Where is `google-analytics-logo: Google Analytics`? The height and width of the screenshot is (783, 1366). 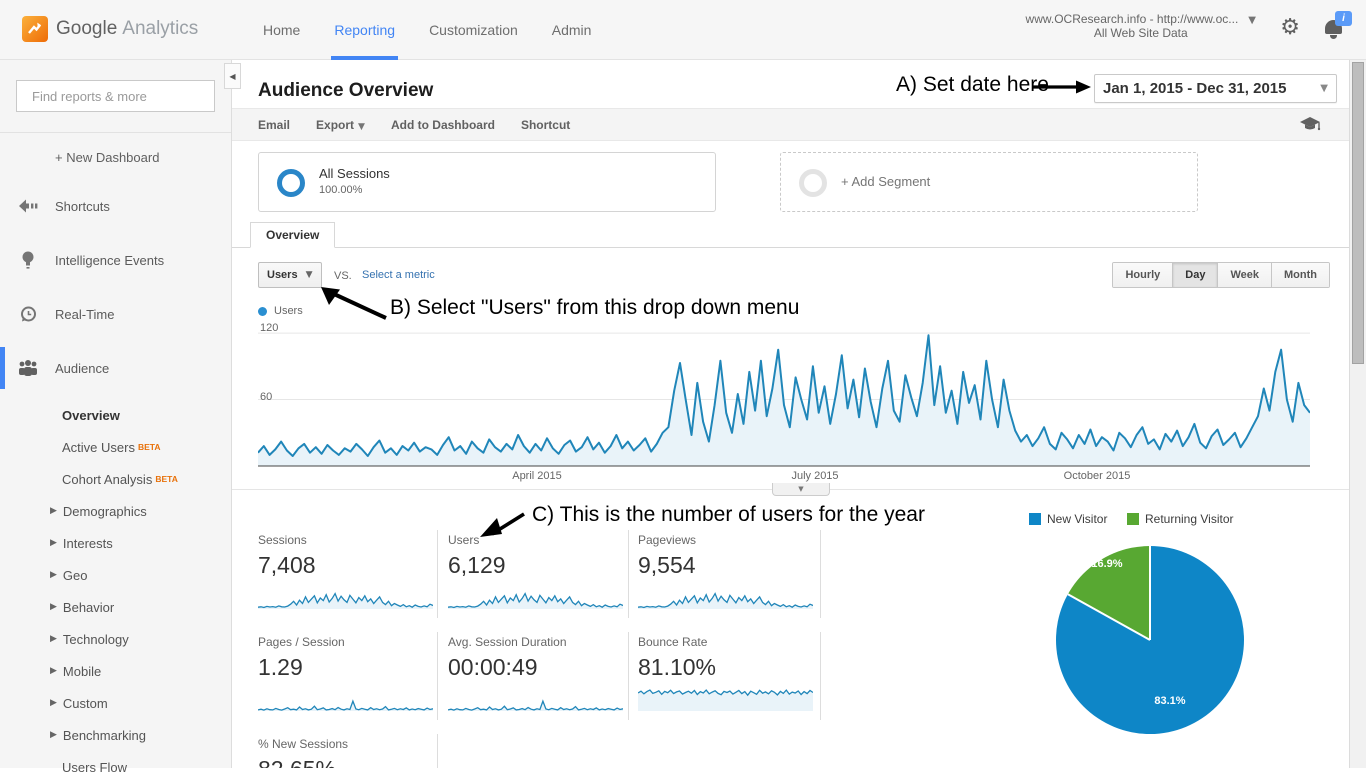
google-analytics-logo: Google Analytics is located at coordinates (110, 29).